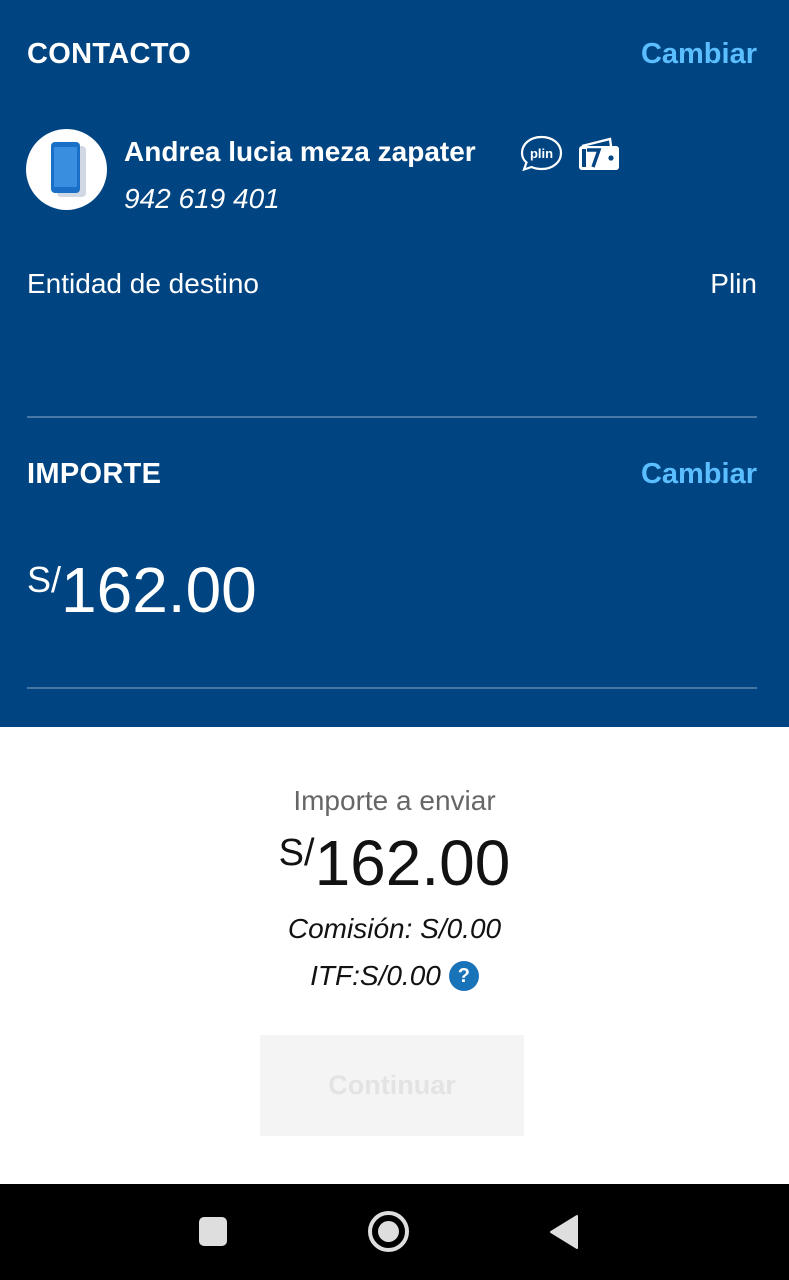  Describe the element at coordinates (388, 1231) in the screenshot. I see `home-icon` at that location.